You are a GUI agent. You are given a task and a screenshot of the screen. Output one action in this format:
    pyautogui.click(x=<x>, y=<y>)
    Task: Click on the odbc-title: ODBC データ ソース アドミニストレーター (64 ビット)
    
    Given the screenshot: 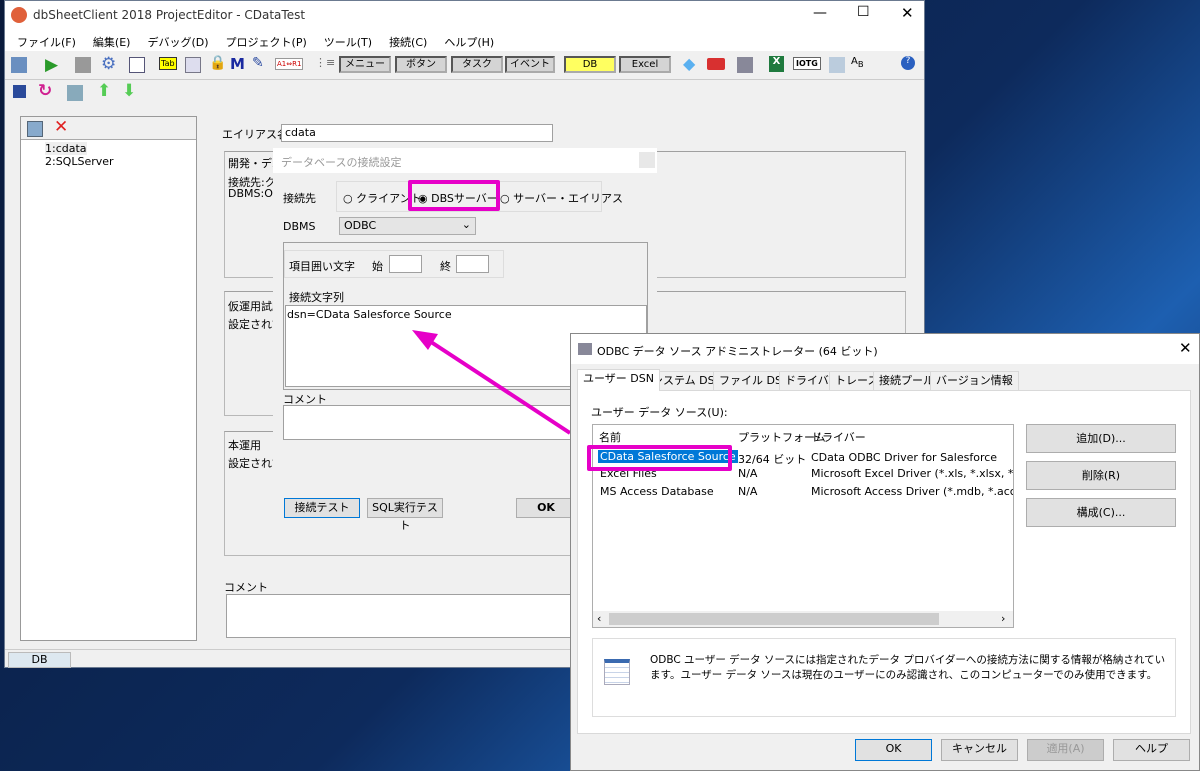 What is the action you would take?
    pyautogui.click(x=737, y=351)
    